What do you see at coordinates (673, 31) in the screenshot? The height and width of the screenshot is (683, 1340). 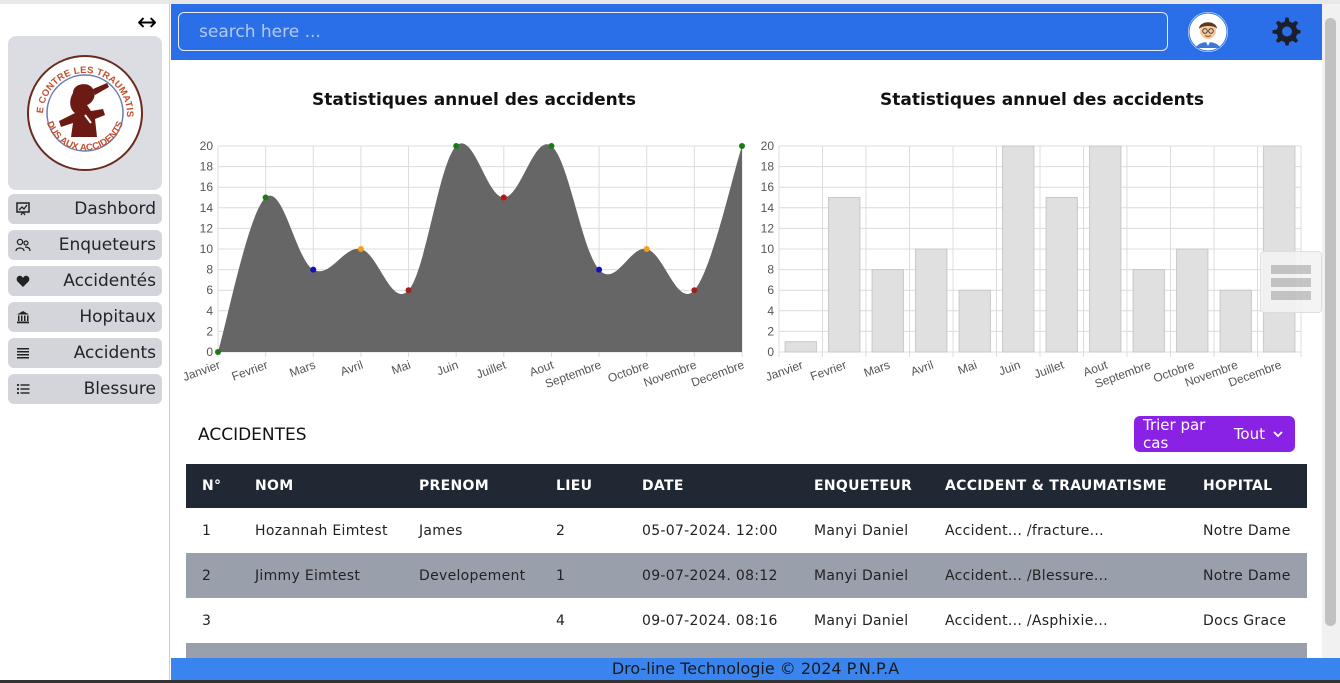 I see `search-input` at bounding box center [673, 31].